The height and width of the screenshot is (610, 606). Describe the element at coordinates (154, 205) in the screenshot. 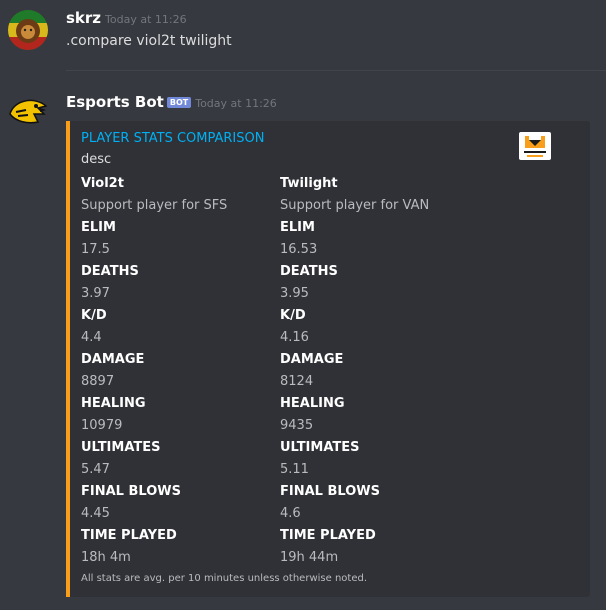

I see `player-role: Support player for SFS` at that location.